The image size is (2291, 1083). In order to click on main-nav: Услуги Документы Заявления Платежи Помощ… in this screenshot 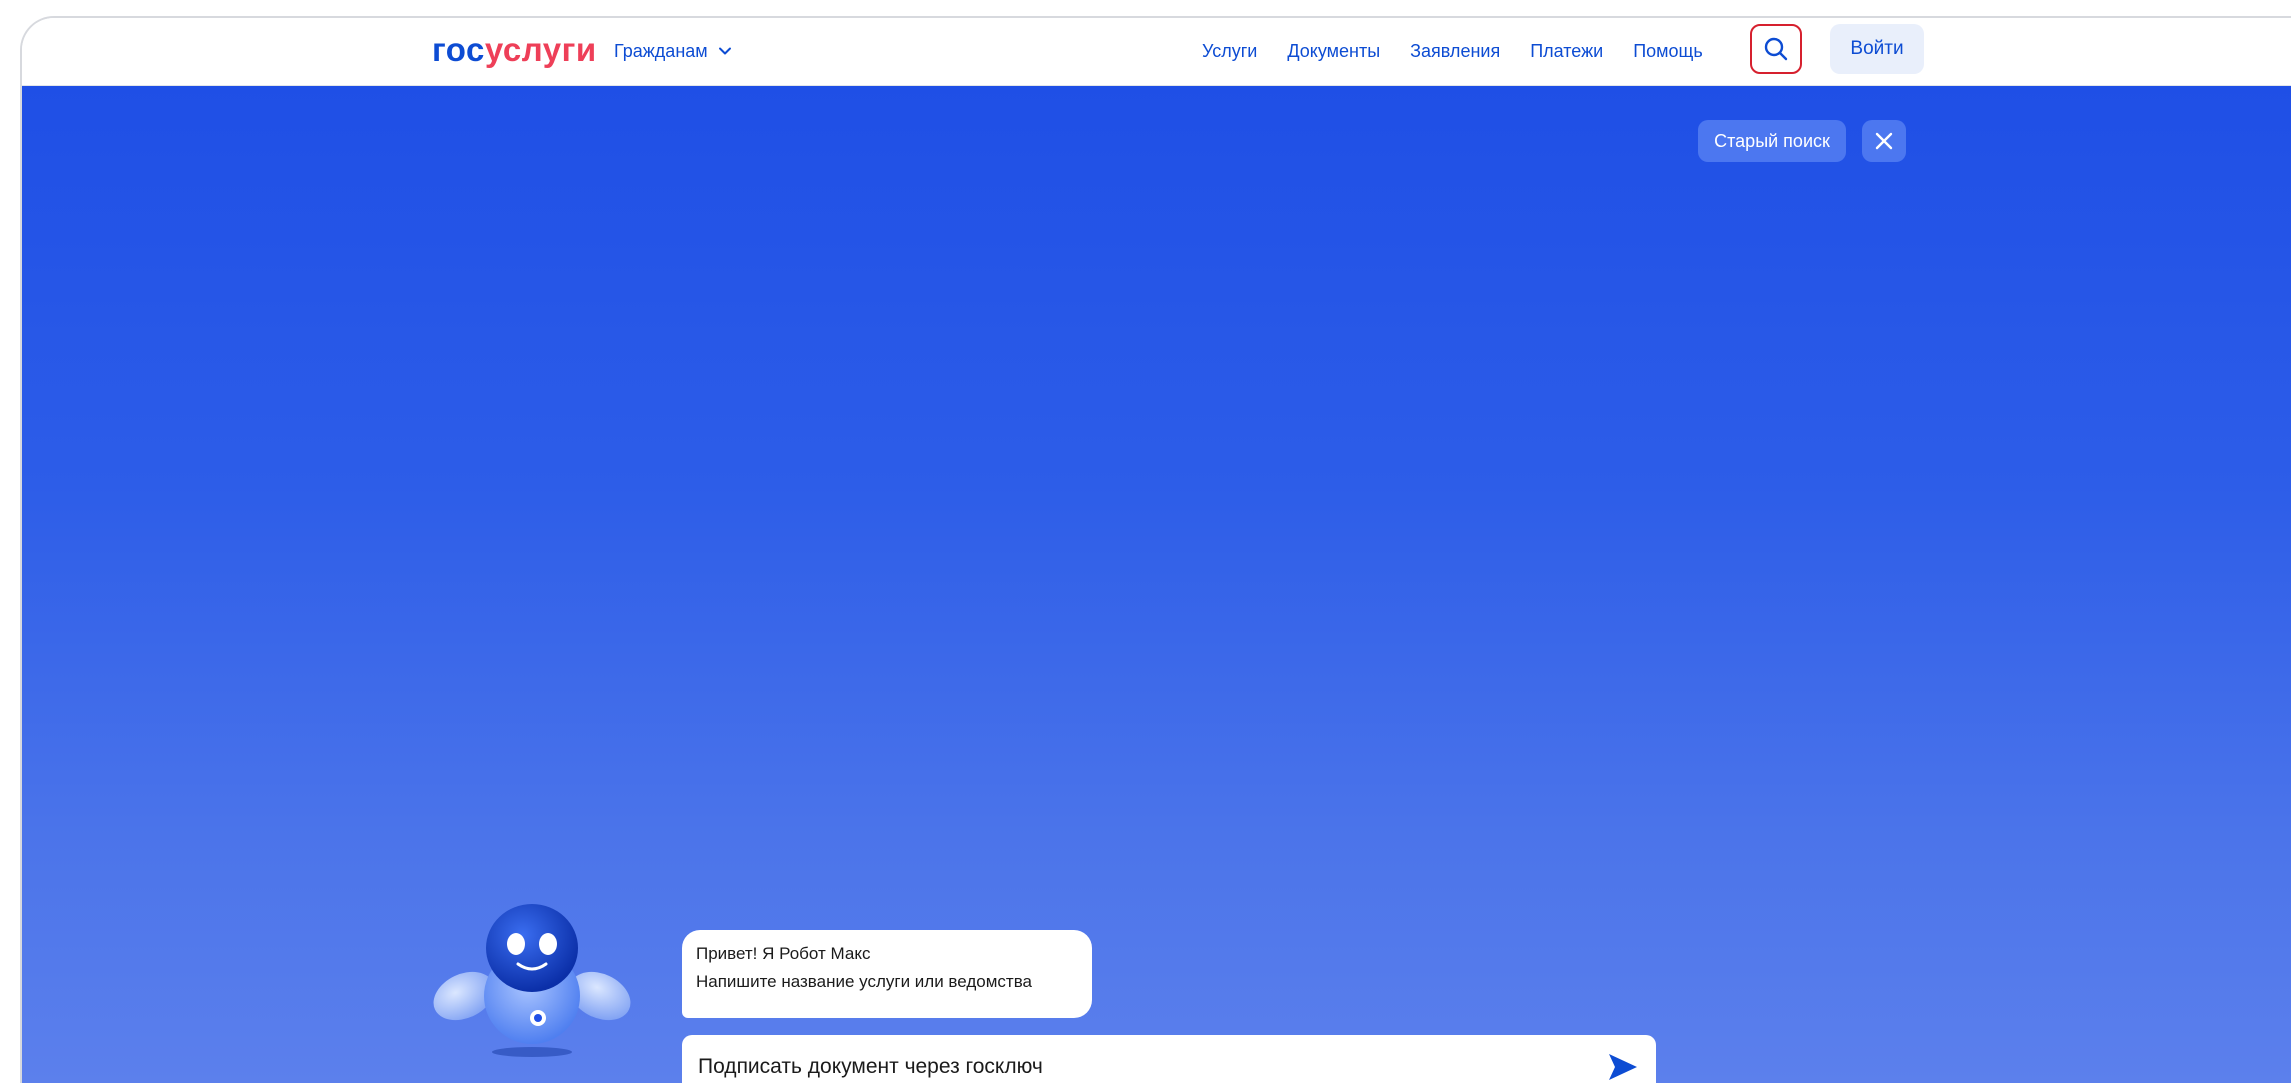, I will do `click(1467, 51)`.